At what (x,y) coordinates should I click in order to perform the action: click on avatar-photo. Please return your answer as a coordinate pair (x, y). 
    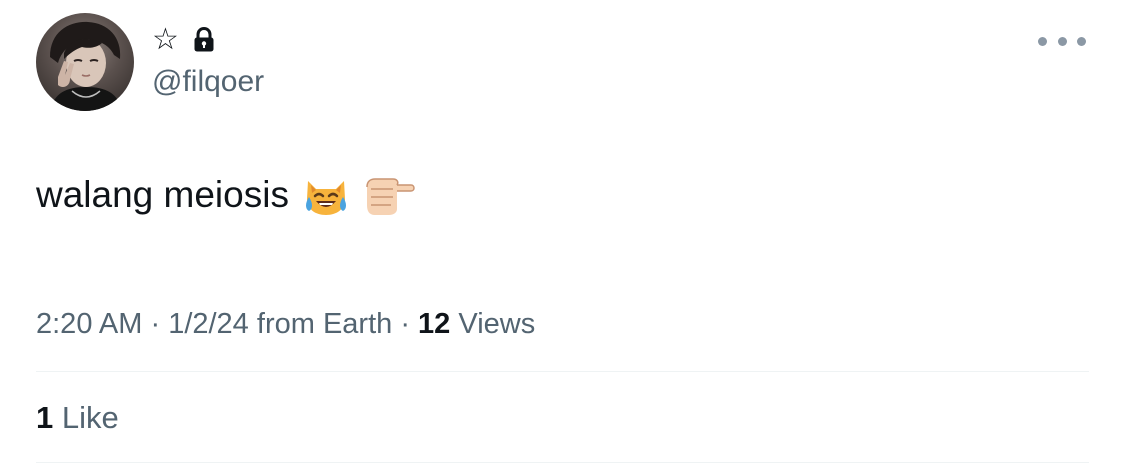
    Looking at the image, I should click on (86, 66).